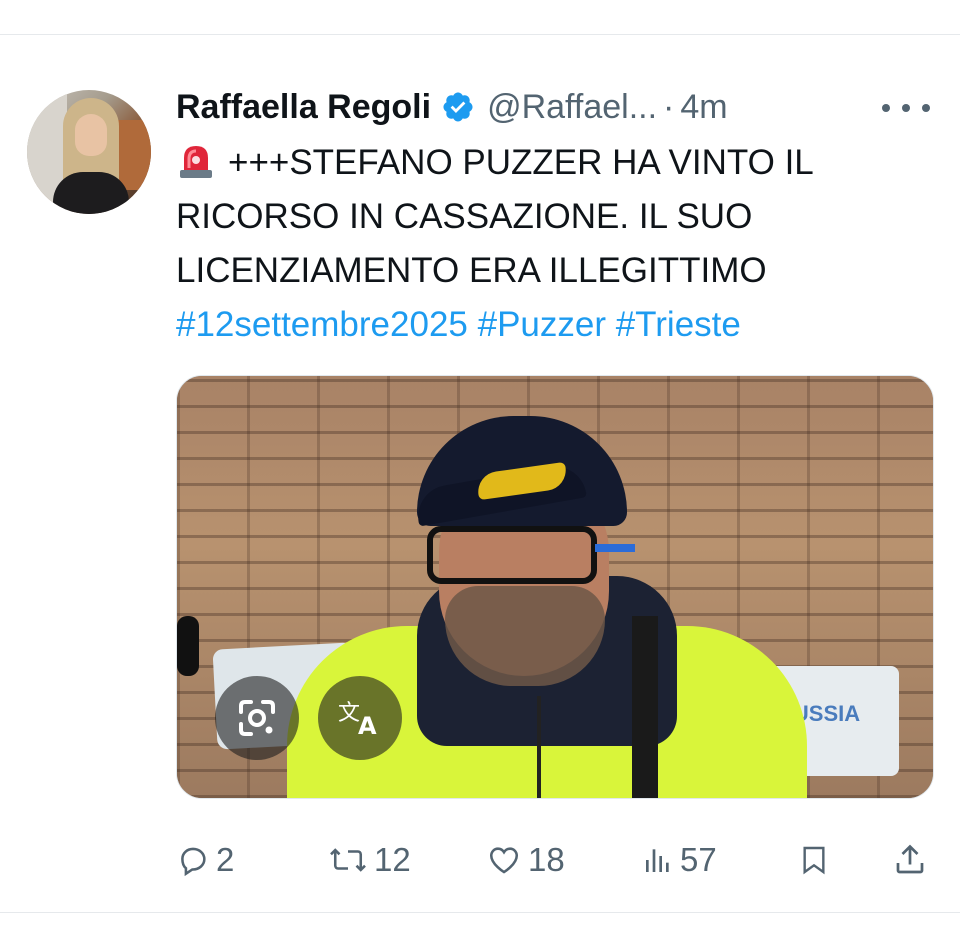 The height and width of the screenshot is (937, 960). What do you see at coordinates (367, 726) in the screenshot?
I see `svg-text: A` at bounding box center [367, 726].